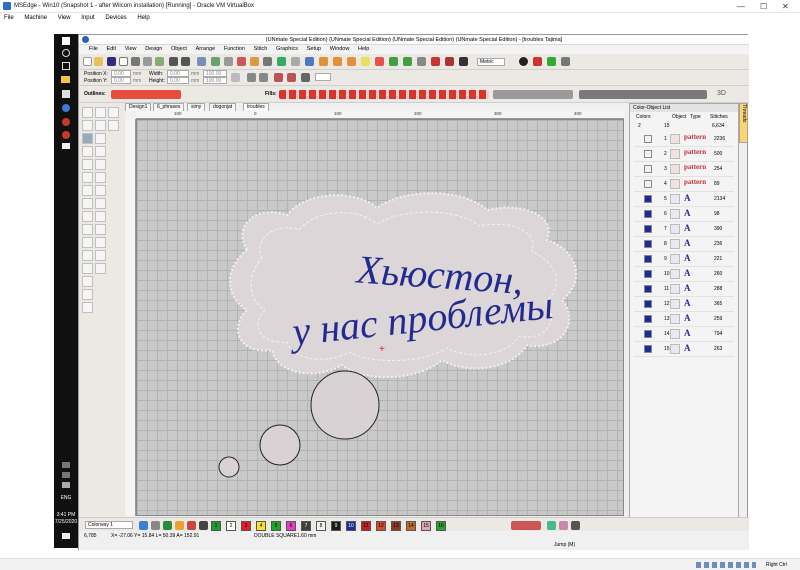 This screenshot has width=800, height=570. I want to click on thread-icon, so click(167, 525).